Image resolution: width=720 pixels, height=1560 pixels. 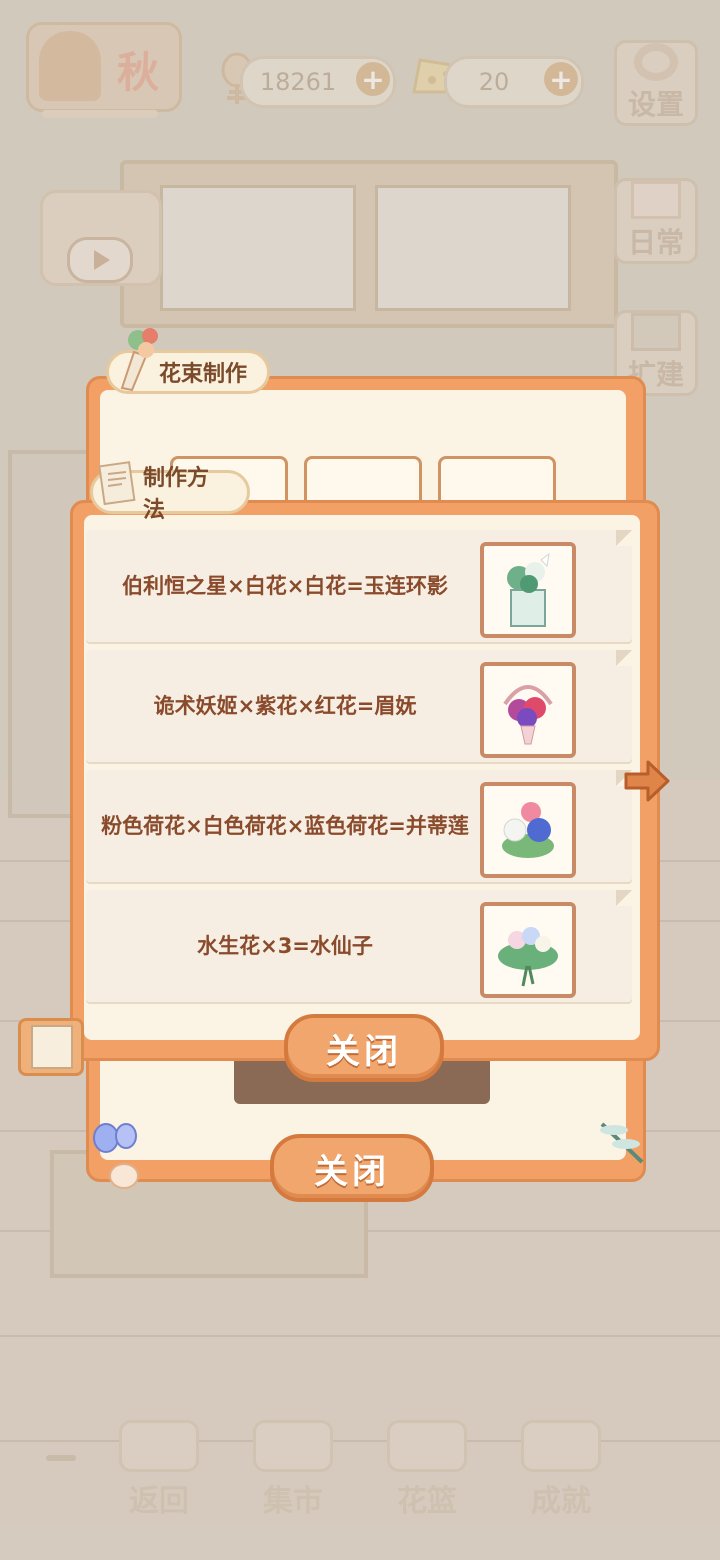 I want to click on notes-button, so click(x=51, y=1047).